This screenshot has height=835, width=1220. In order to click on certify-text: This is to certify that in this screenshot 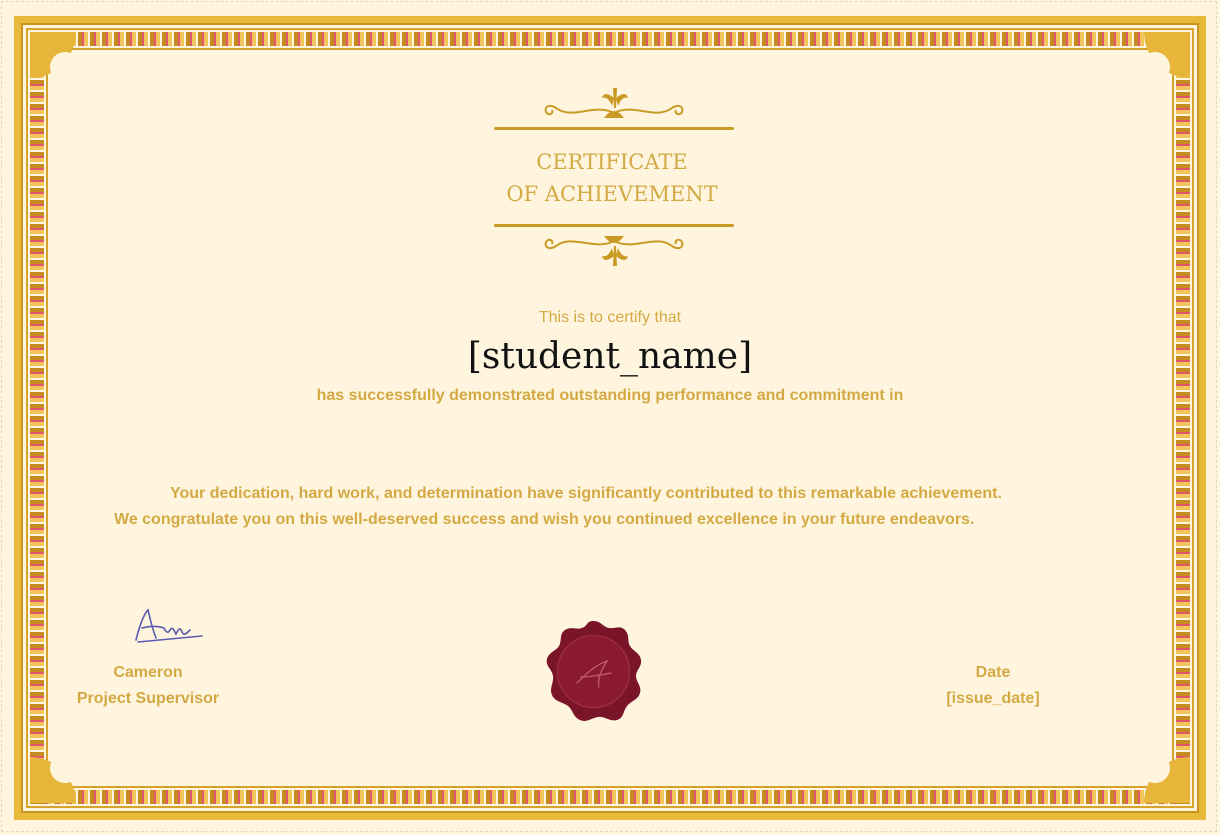, I will do `click(610, 317)`.